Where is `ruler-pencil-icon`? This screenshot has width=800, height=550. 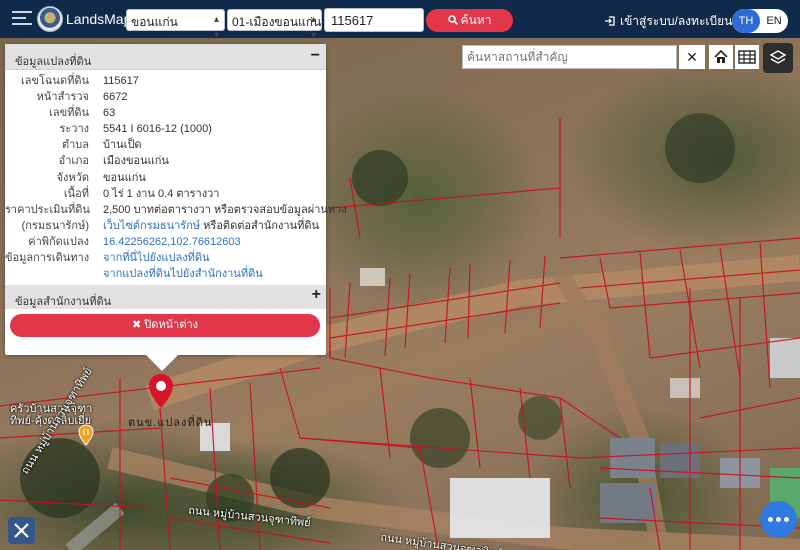
ruler-pencil-icon is located at coordinates (21, 530).